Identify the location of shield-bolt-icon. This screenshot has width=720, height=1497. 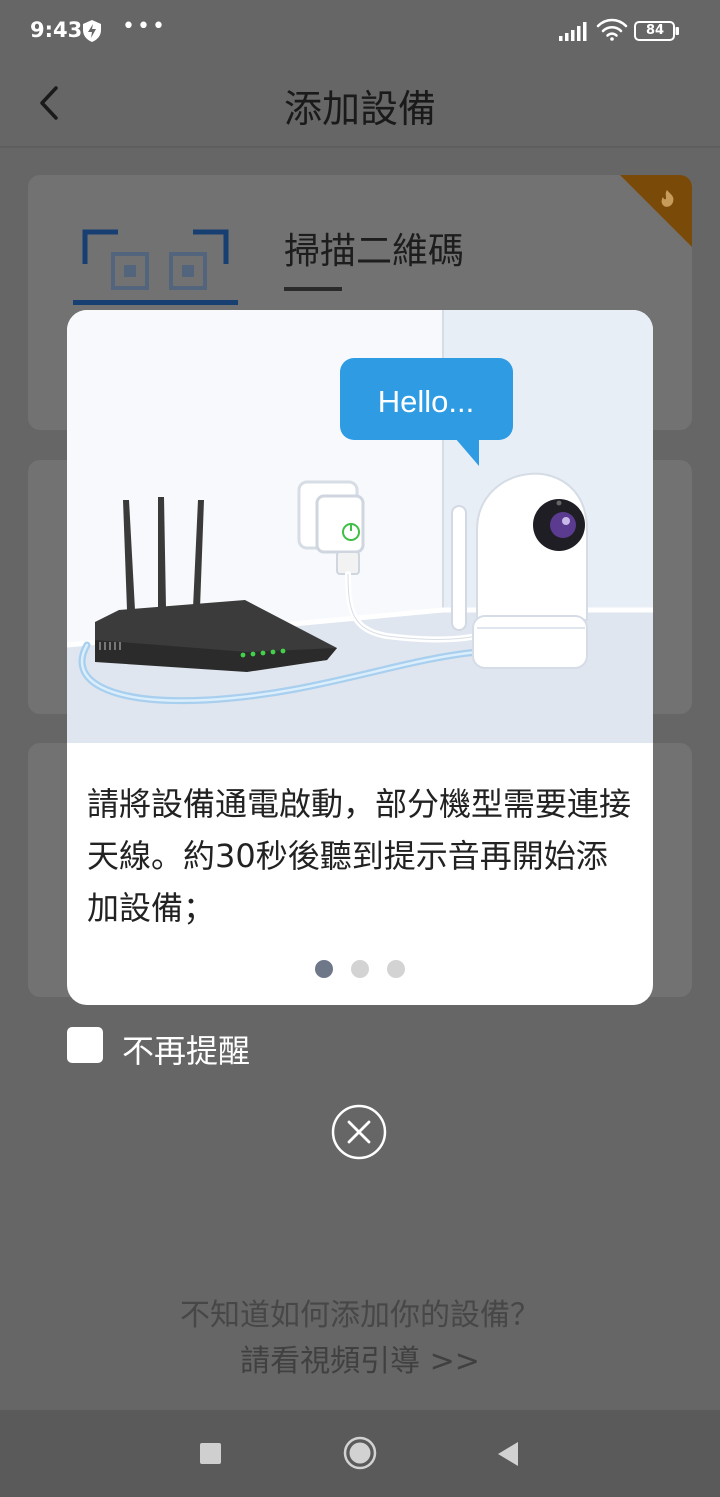
(92, 33).